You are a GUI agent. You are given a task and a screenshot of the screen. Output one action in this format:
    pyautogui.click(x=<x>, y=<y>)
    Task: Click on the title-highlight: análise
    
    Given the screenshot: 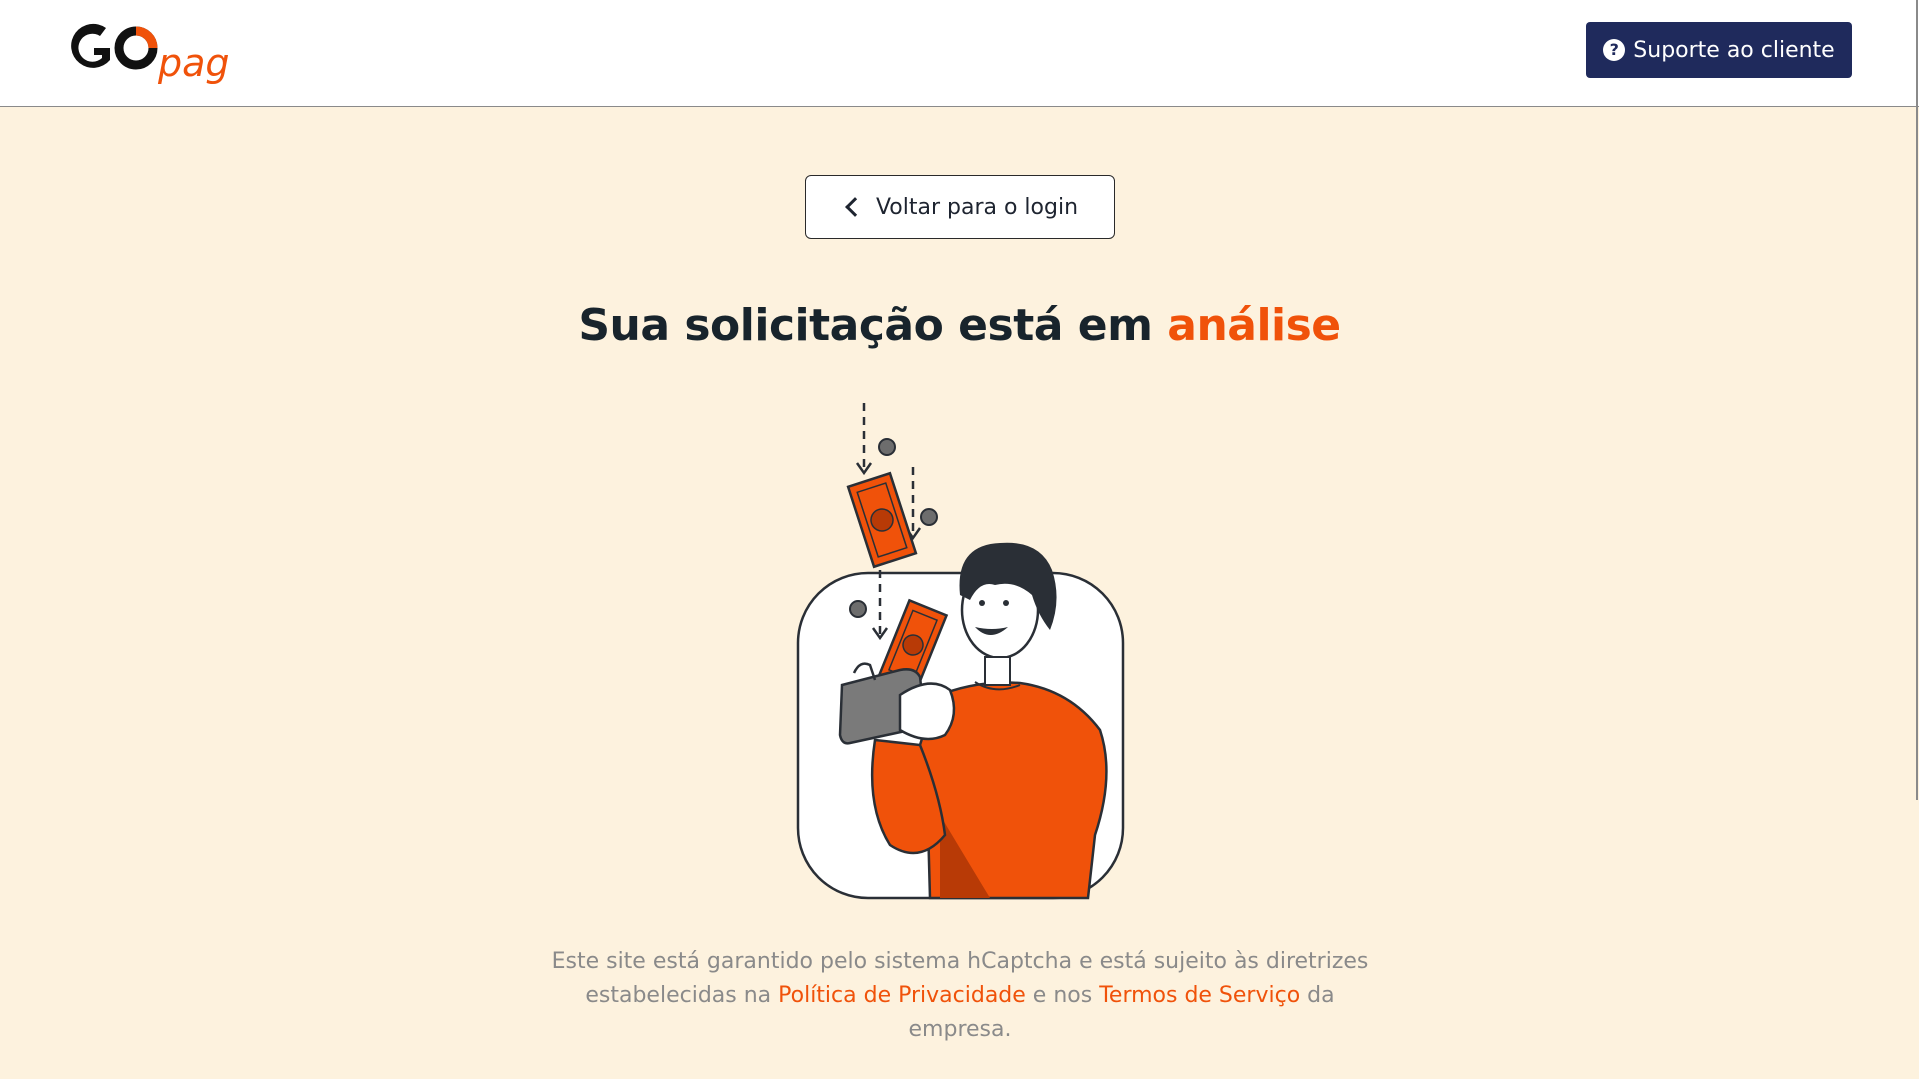 What is the action you would take?
    pyautogui.click(x=1254, y=325)
    